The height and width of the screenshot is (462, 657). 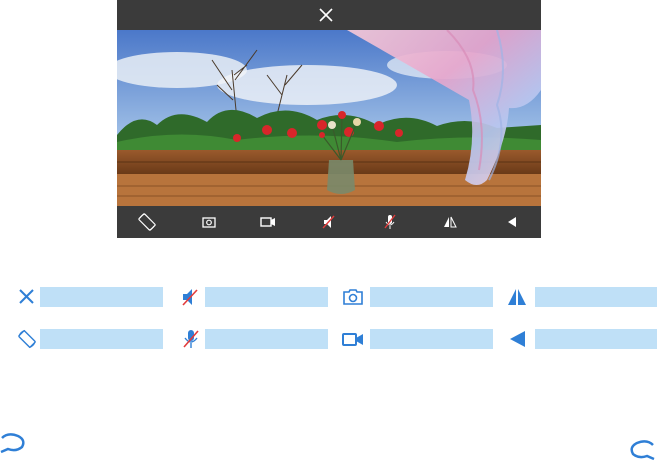 I want to click on legend-record-video, so click(x=417, y=339).